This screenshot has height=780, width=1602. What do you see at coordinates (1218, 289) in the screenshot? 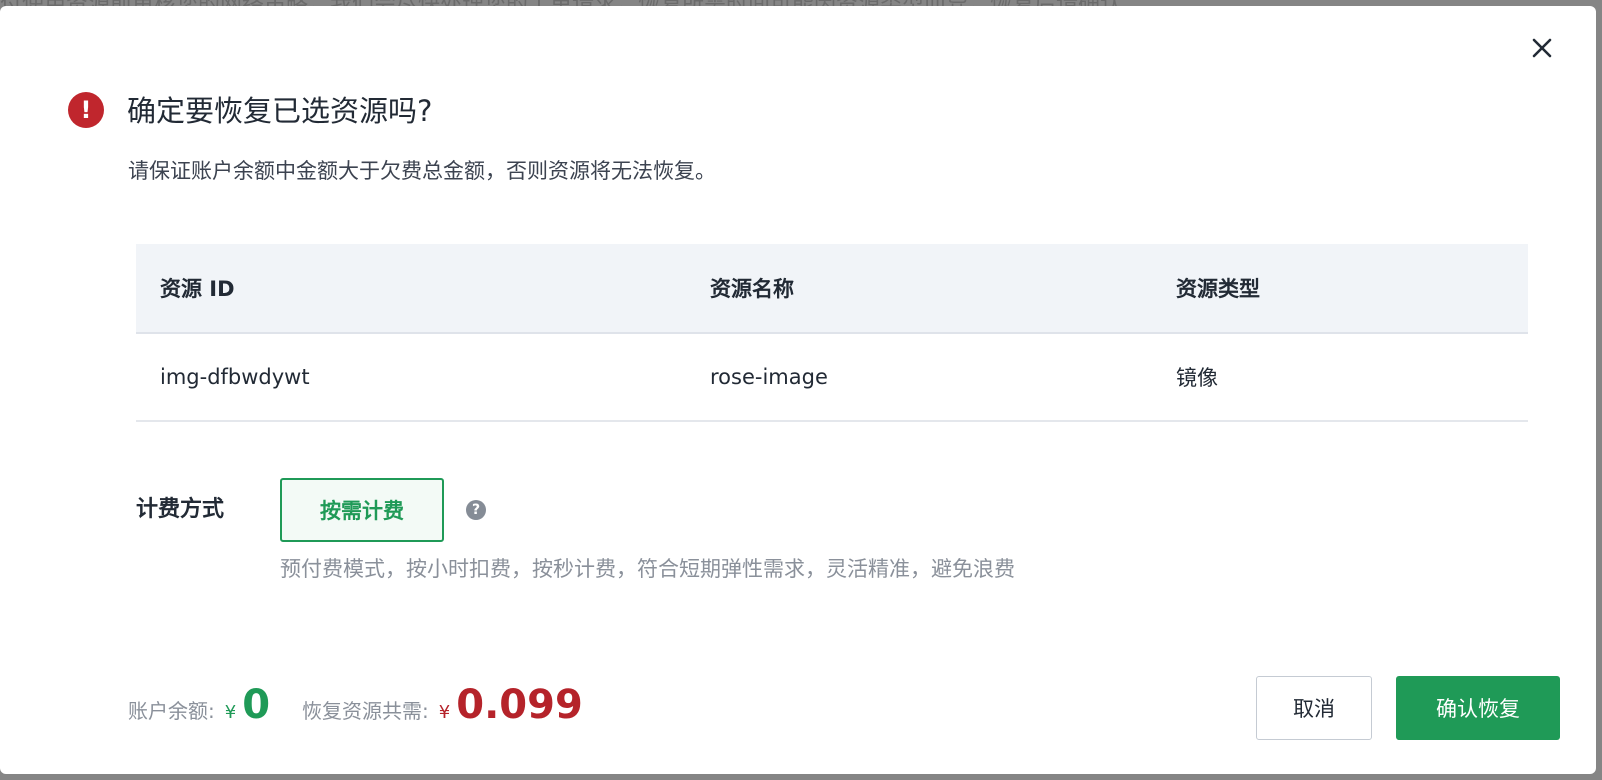
I see `column-header-resource-type: 资源类型` at bounding box center [1218, 289].